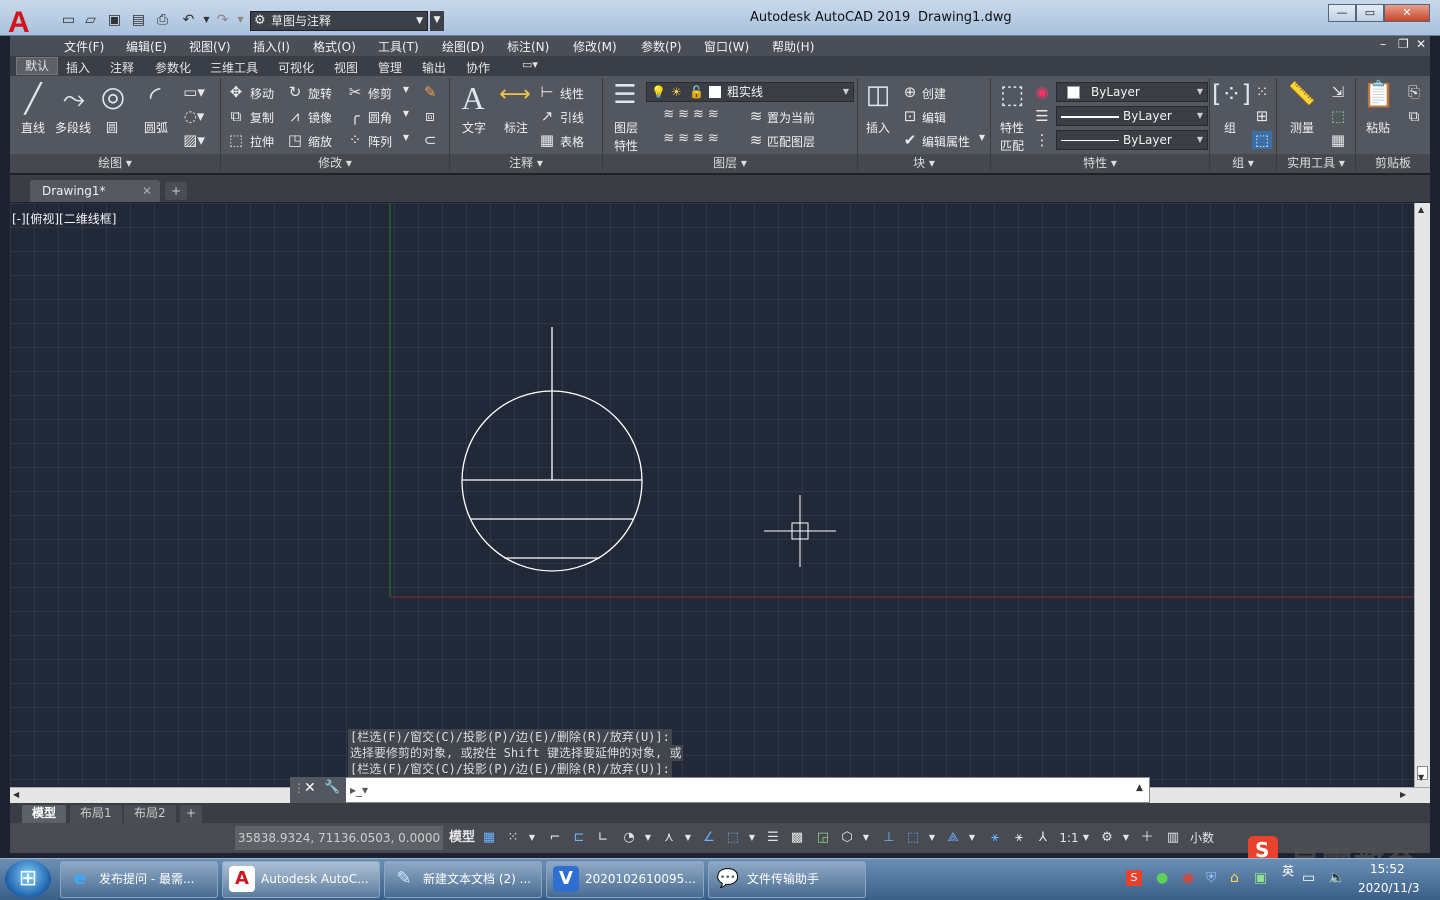 The width and height of the screenshot is (1440, 900). Describe the element at coordinates (406, 113) in the screenshot. I see `fillet-dropdown-icon: ▼` at that location.